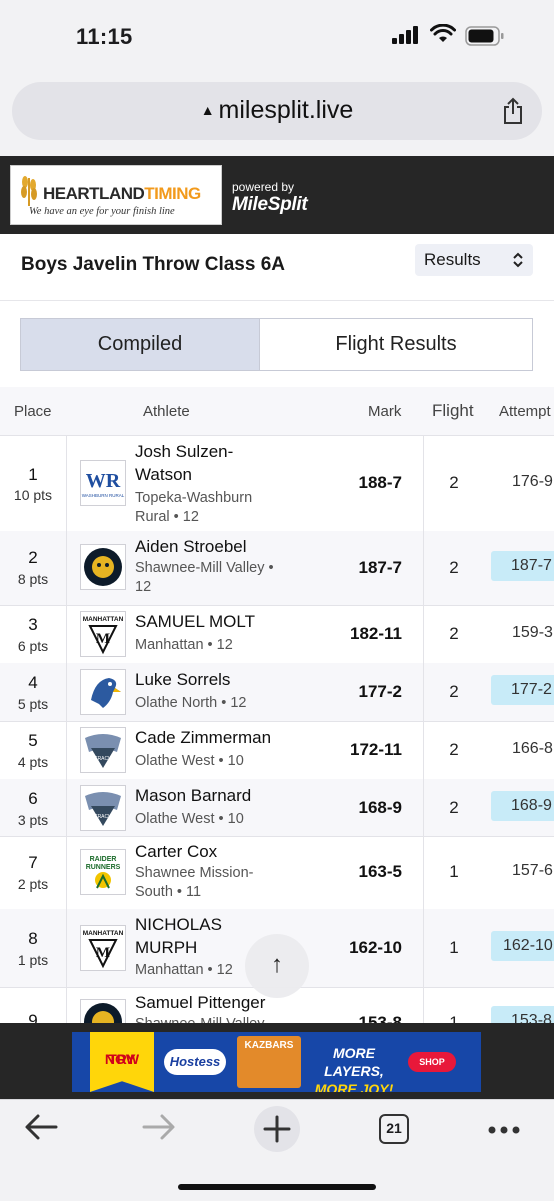 The image size is (554, 1201). I want to click on place-cell: 1 10 pts, so click(33, 483).